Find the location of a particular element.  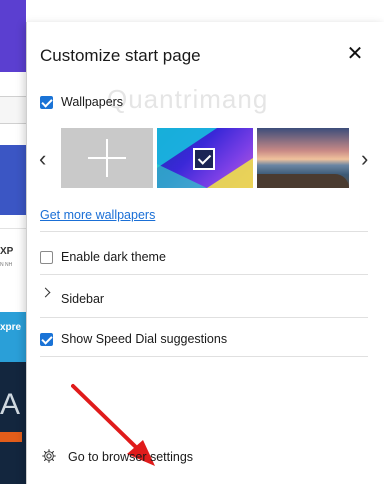

background-tile-text: XP is located at coordinates (7, 251).